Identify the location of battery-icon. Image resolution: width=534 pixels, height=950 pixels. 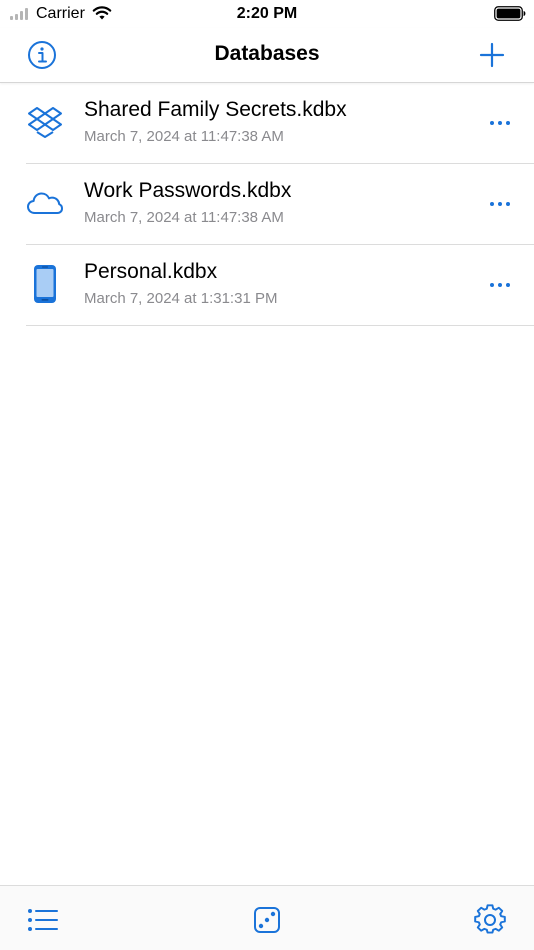
(510, 13).